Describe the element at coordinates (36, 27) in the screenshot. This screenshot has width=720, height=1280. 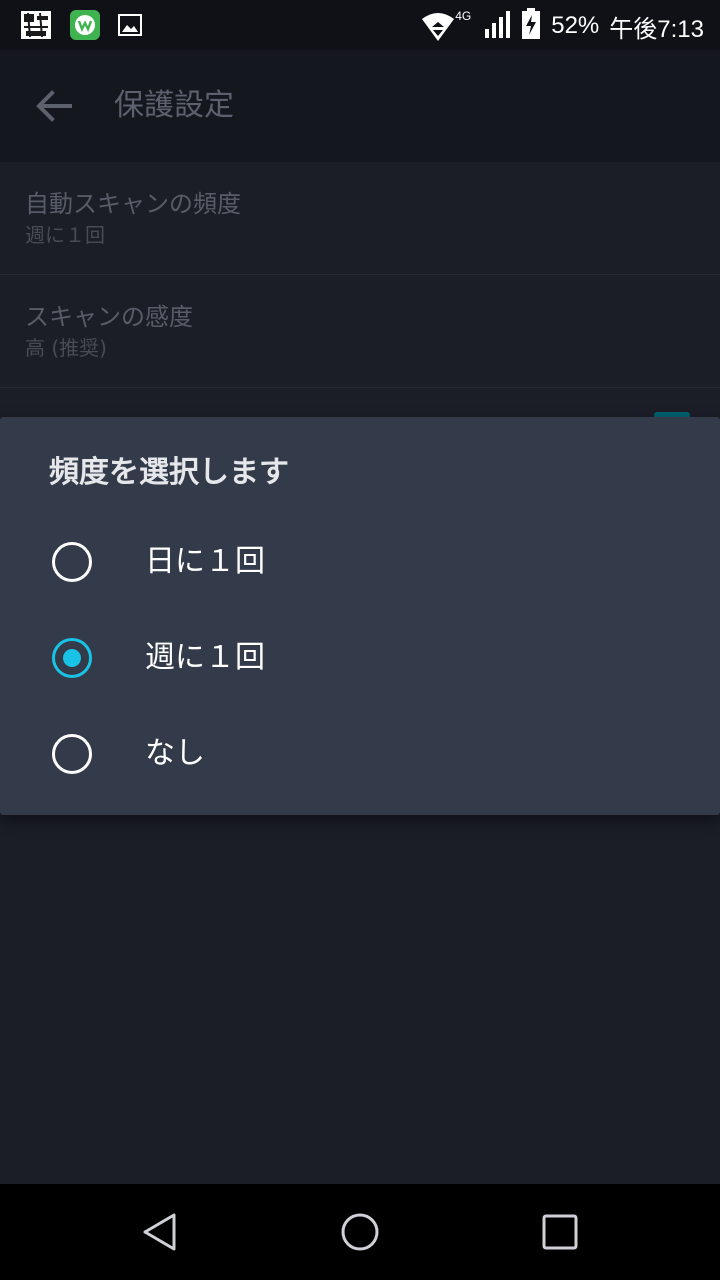
I see `notification-app-icon` at that location.